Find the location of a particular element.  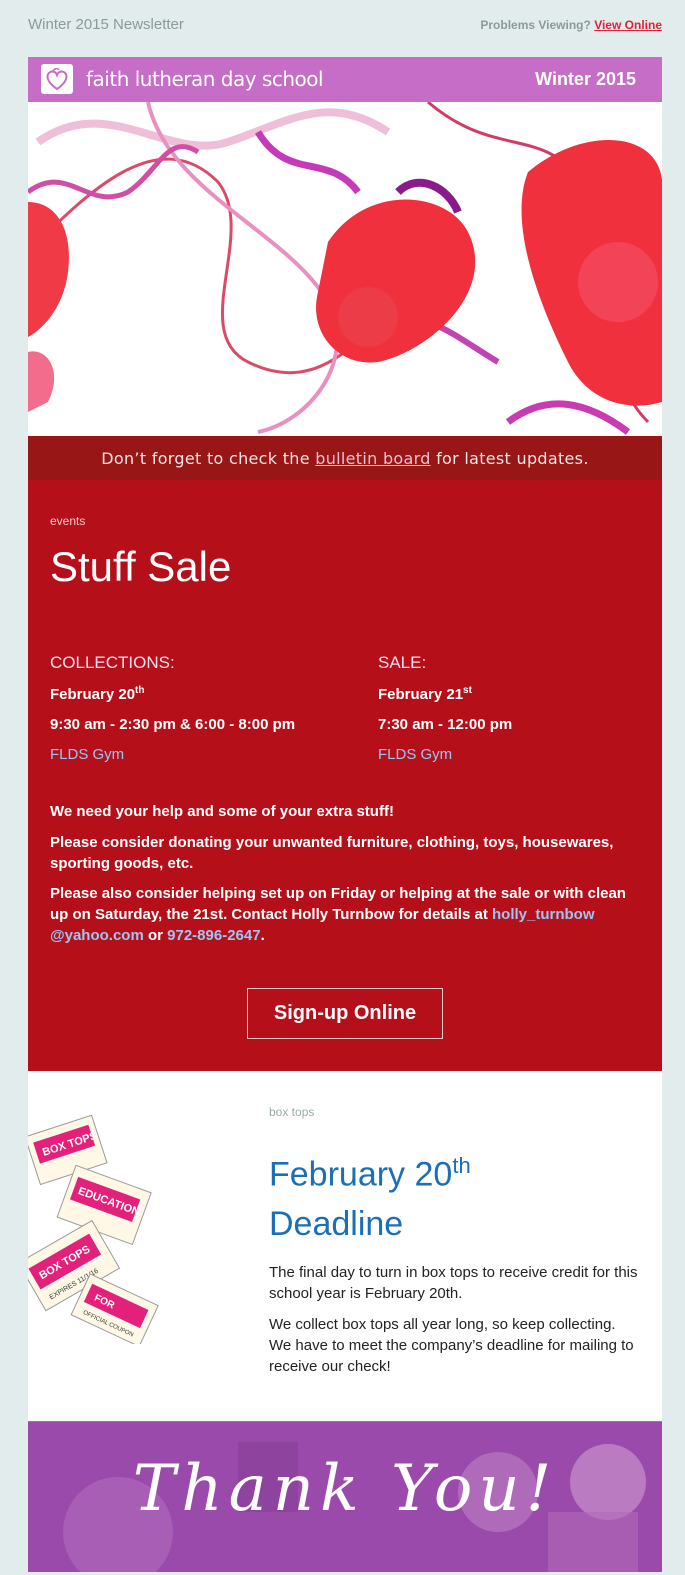

box-tops-eyebrow: box tops is located at coordinates (292, 1112).